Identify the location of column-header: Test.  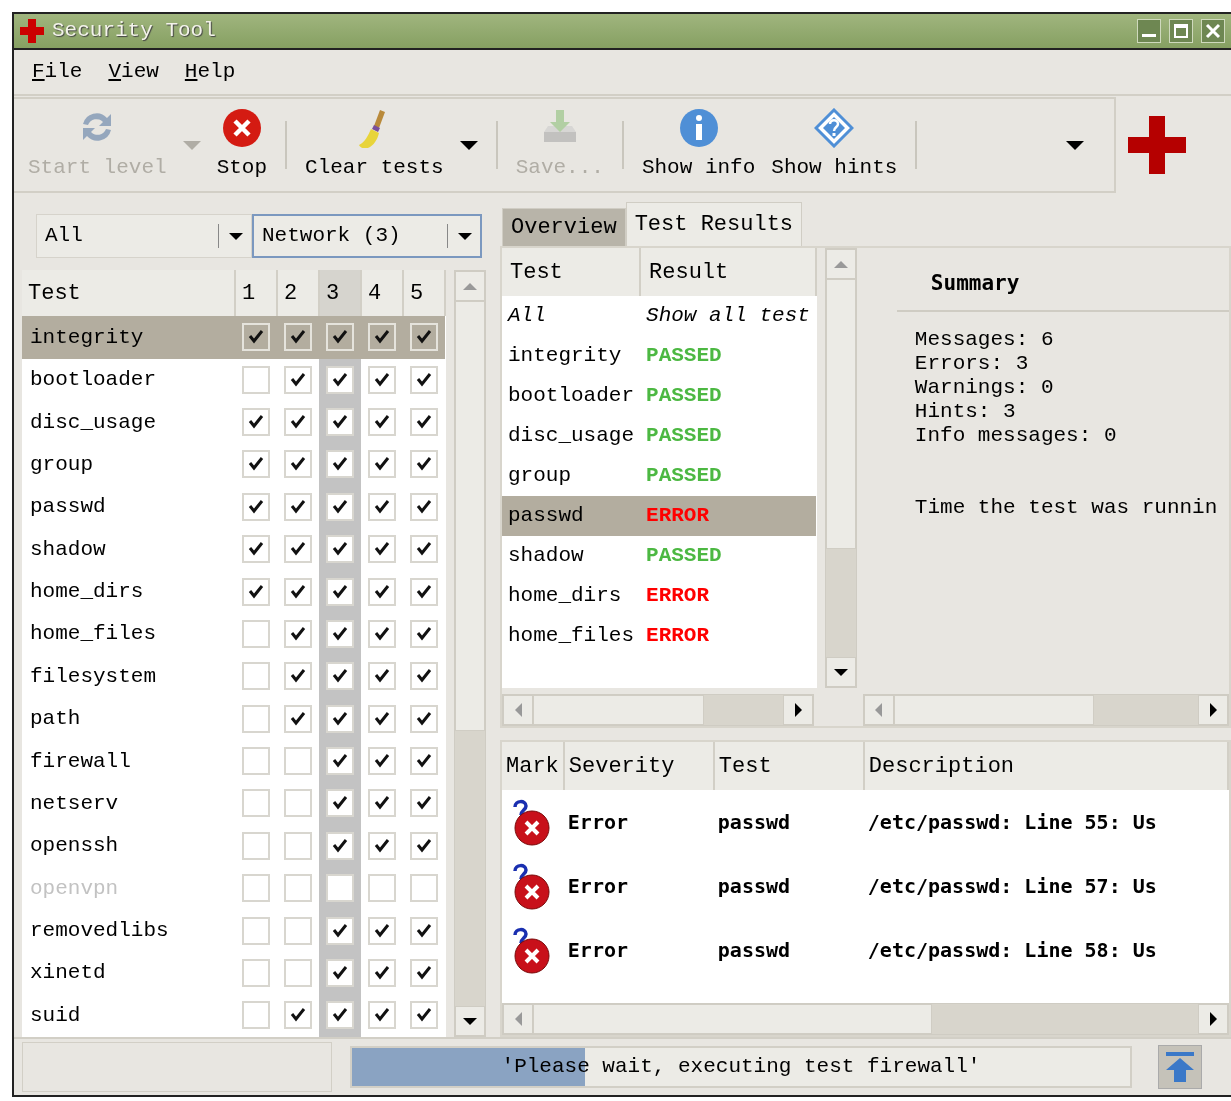
(128, 293).